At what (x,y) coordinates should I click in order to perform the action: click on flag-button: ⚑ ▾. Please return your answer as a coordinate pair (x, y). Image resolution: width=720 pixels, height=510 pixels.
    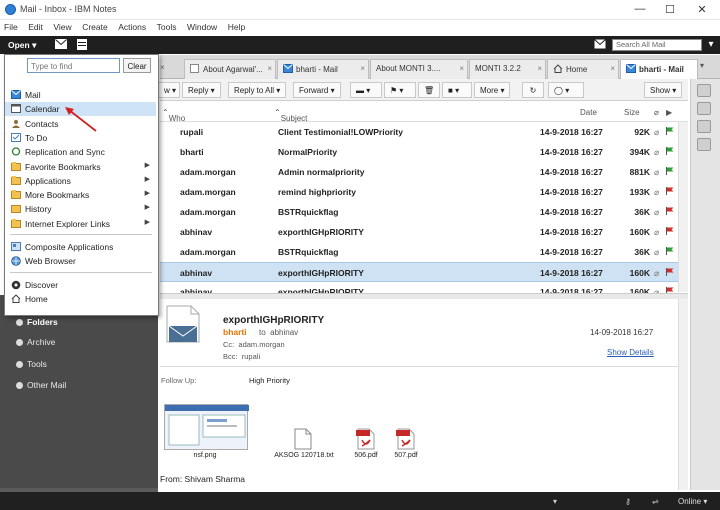
    Looking at the image, I should click on (400, 90).